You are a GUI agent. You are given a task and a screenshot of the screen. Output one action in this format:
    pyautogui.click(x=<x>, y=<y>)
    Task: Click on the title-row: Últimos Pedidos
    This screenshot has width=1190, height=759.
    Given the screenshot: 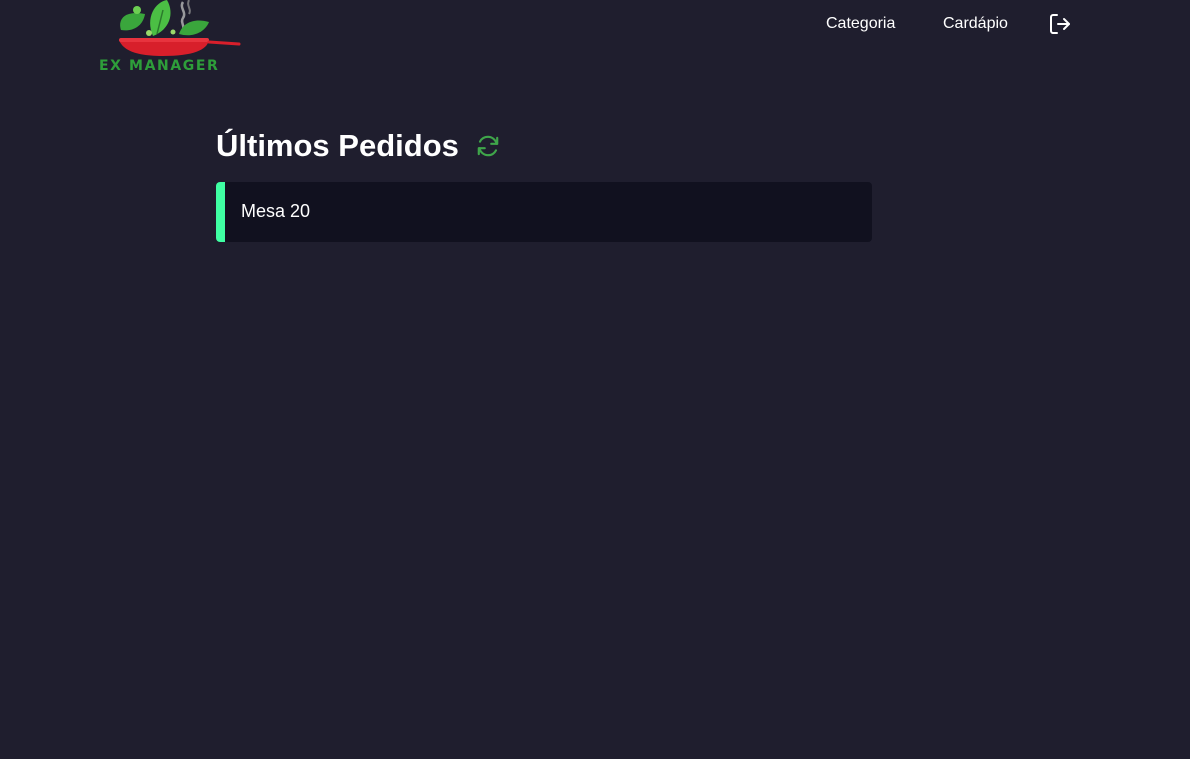 What is the action you would take?
    pyautogui.click(x=358, y=146)
    